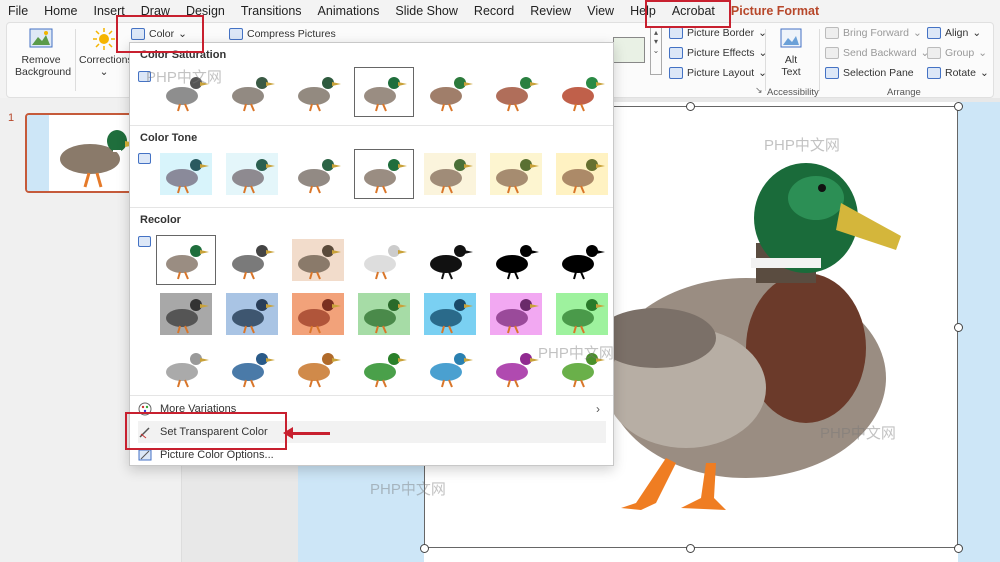 Image resolution: width=1000 pixels, height=562 pixels. Describe the element at coordinates (869, 73) in the screenshot. I see `selection-pane-button: Selection Pane` at that location.